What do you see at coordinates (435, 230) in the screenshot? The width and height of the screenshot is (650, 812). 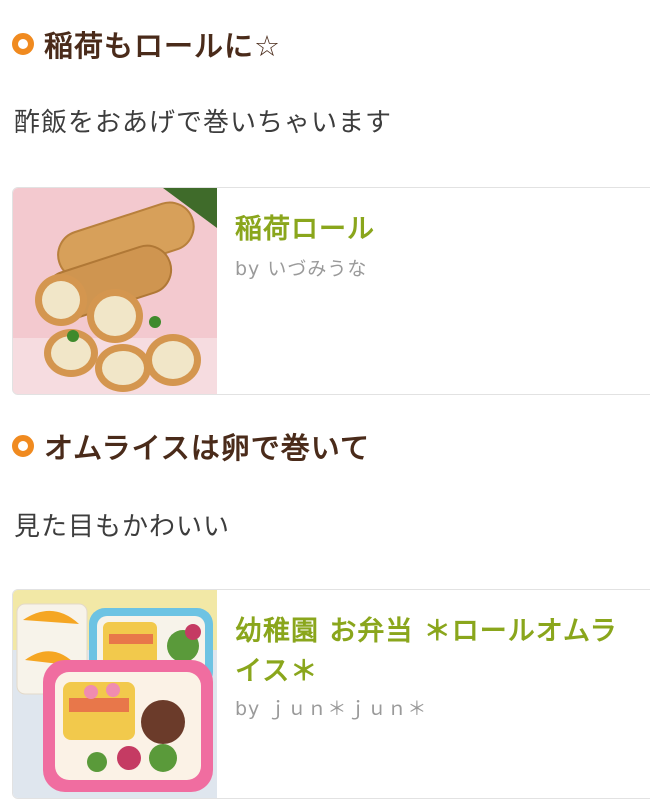 I see `recipe-title: 稲荷ロール` at bounding box center [435, 230].